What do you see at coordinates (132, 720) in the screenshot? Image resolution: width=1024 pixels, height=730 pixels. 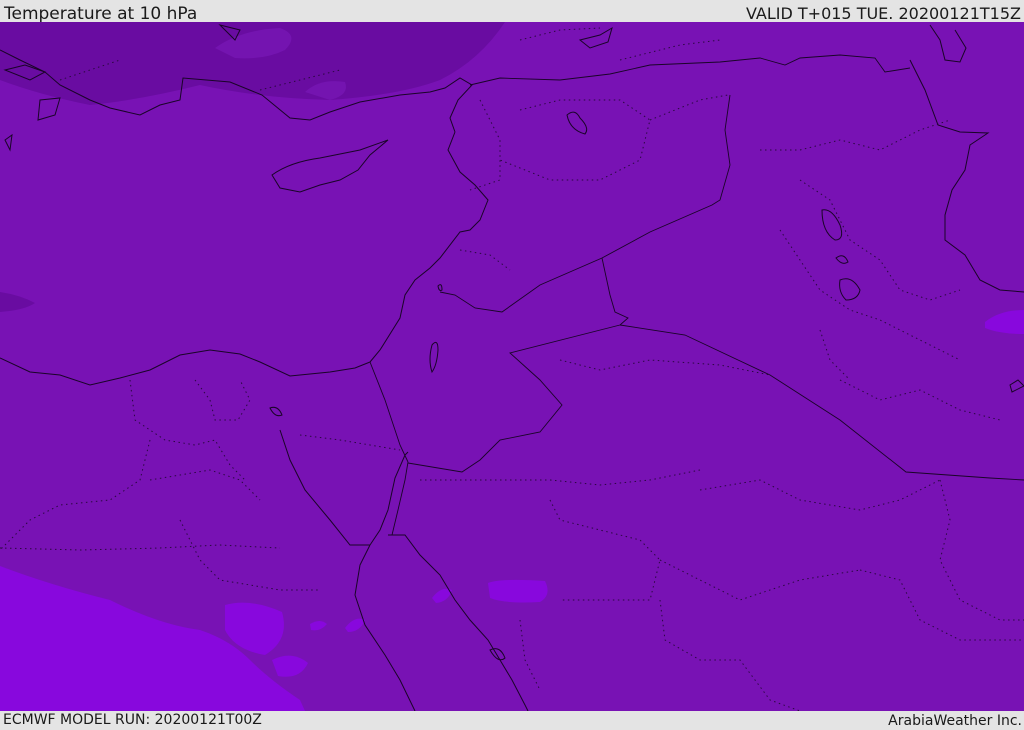 I see `model-run: ECMWF MODEL RUN: 20200121T00Z` at bounding box center [132, 720].